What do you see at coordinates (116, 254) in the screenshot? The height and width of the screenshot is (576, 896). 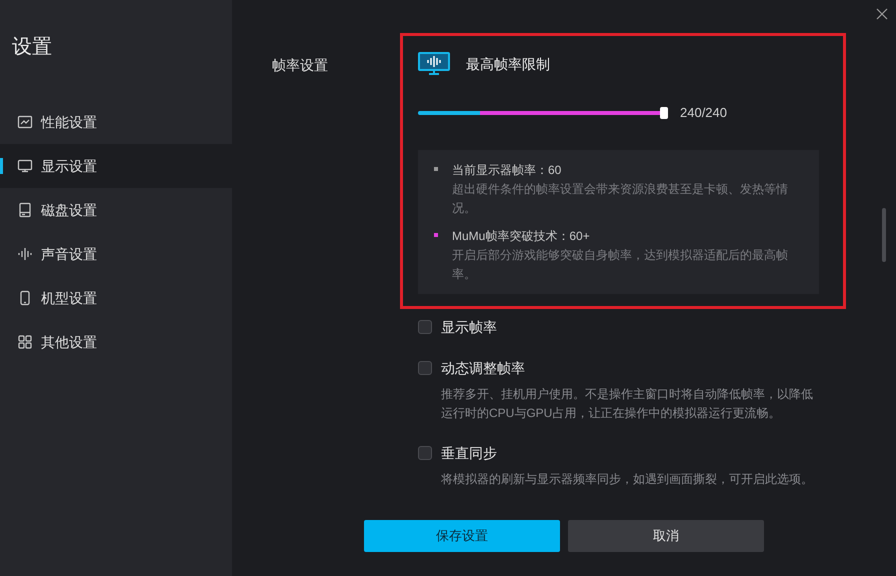 I see `sidebar-item: 声音设置` at bounding box center [116, 254].